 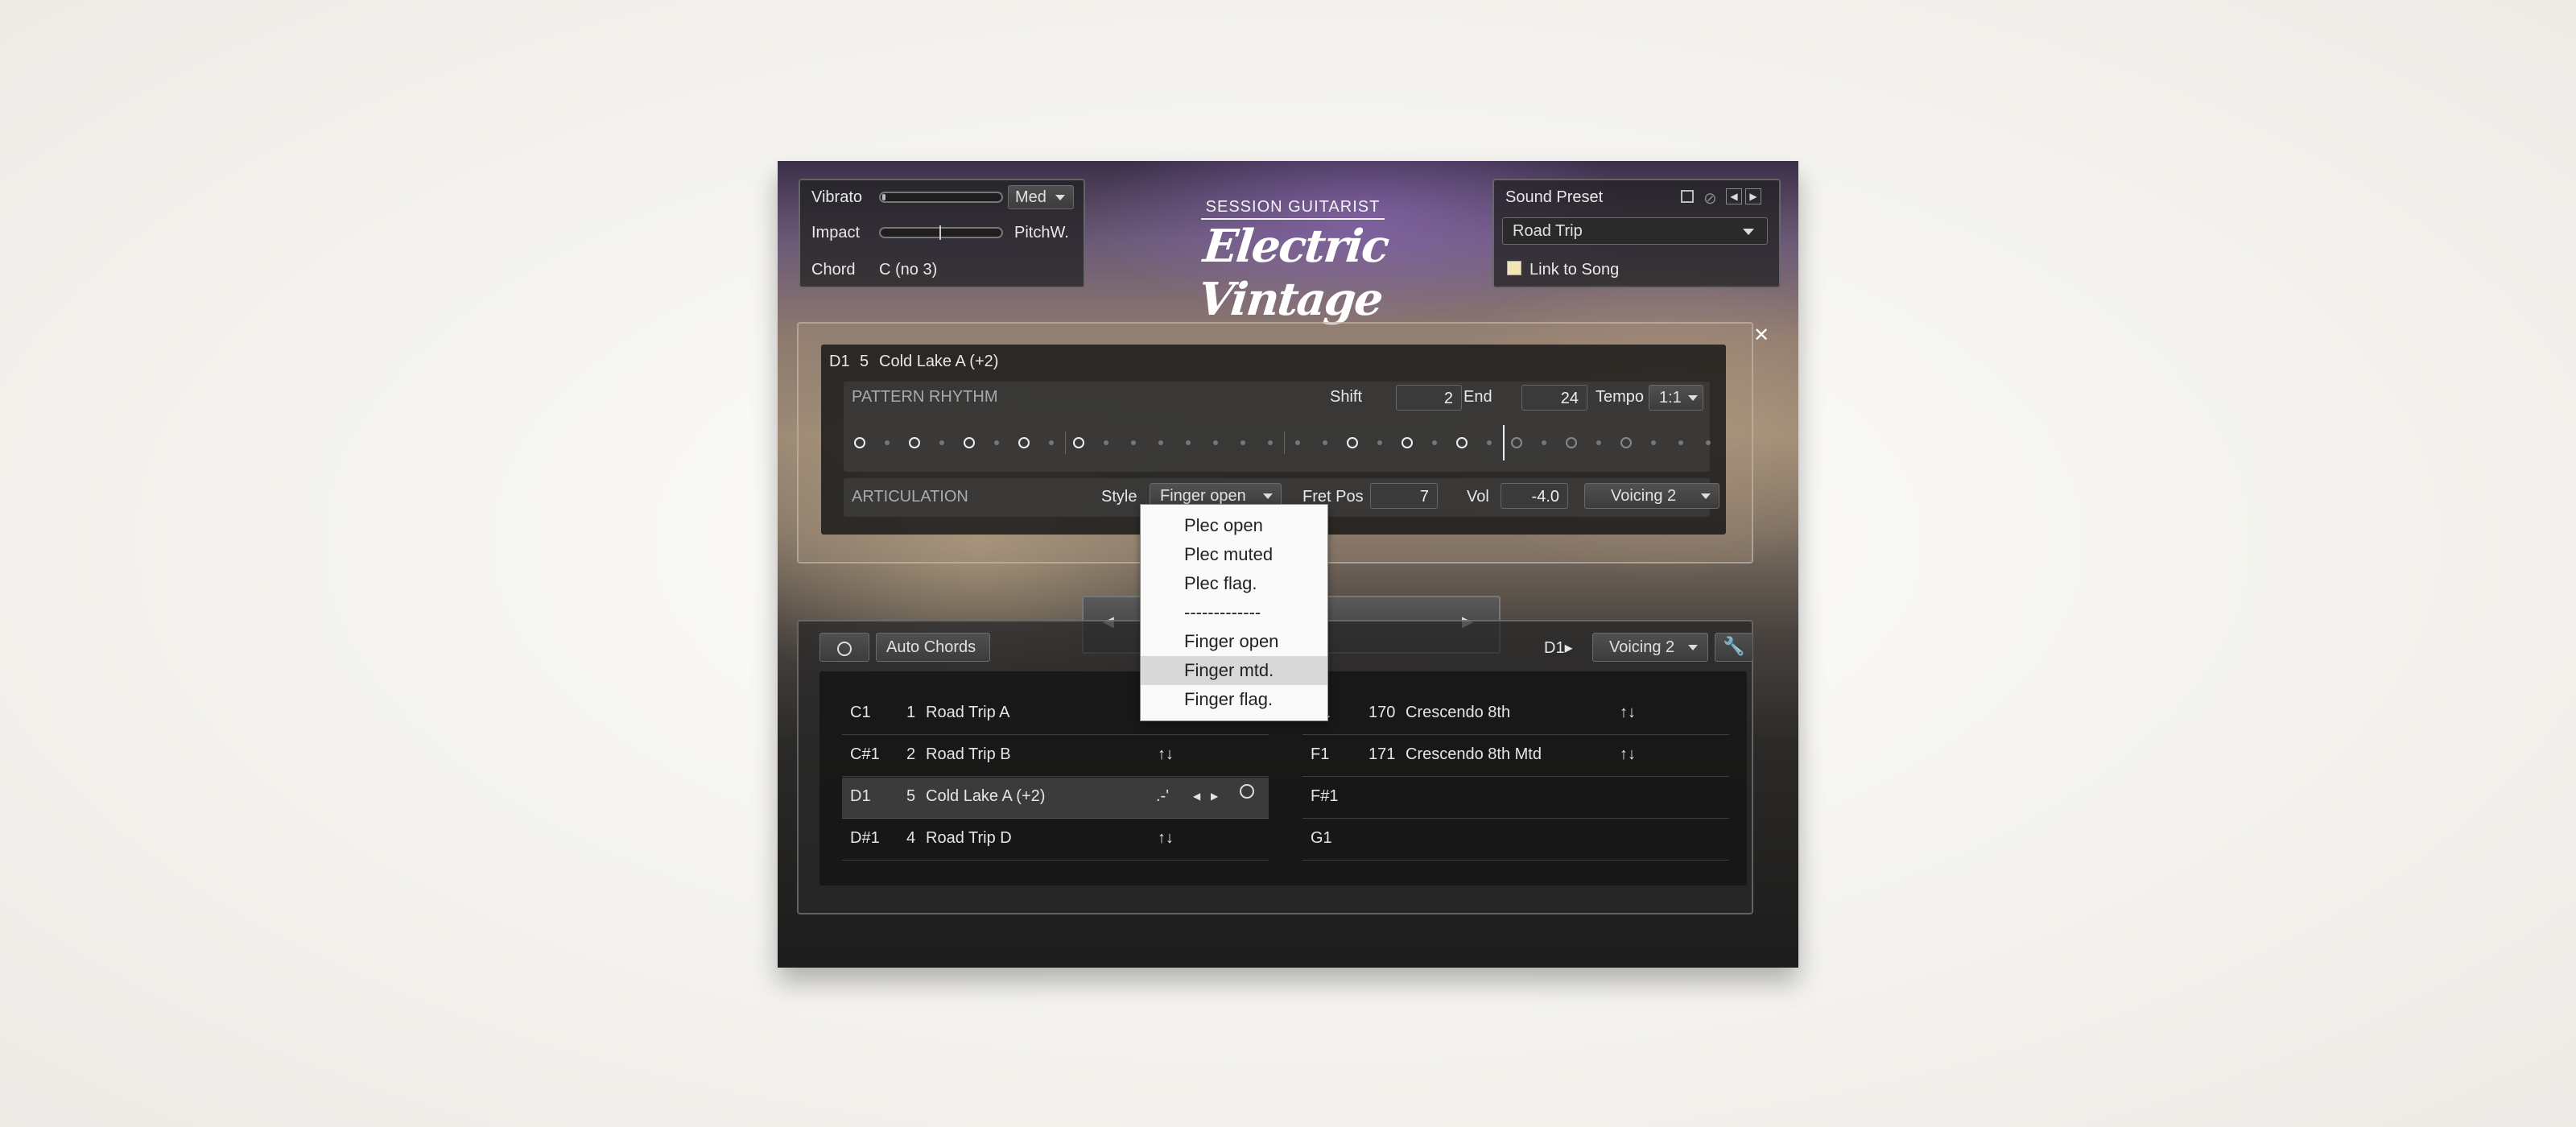 What do you see at coordinates (1247, 791) in the screenshot?
I see `search-icon` at bounding box center [1247, 791].